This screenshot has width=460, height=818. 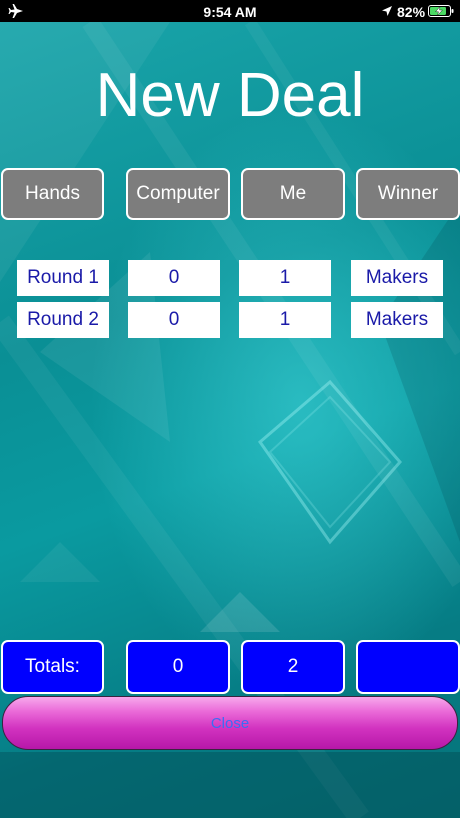 I want to click on totals-label: Totals:, so click(x=52, y=667).